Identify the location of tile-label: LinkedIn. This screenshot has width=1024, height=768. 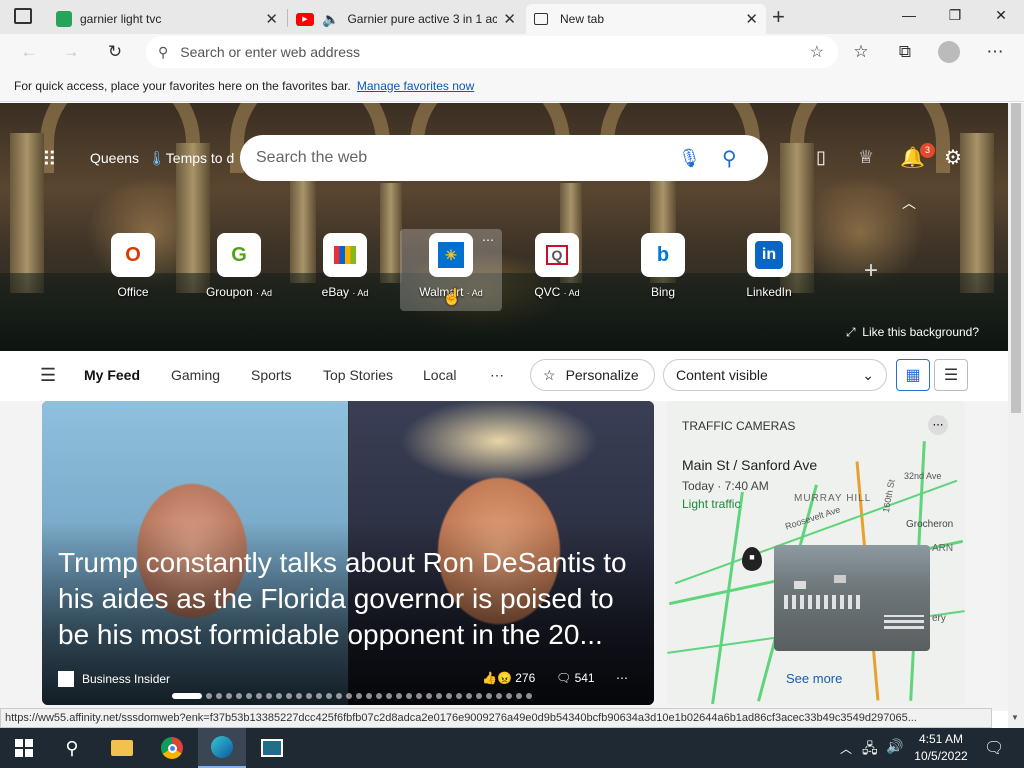
(769, 292).